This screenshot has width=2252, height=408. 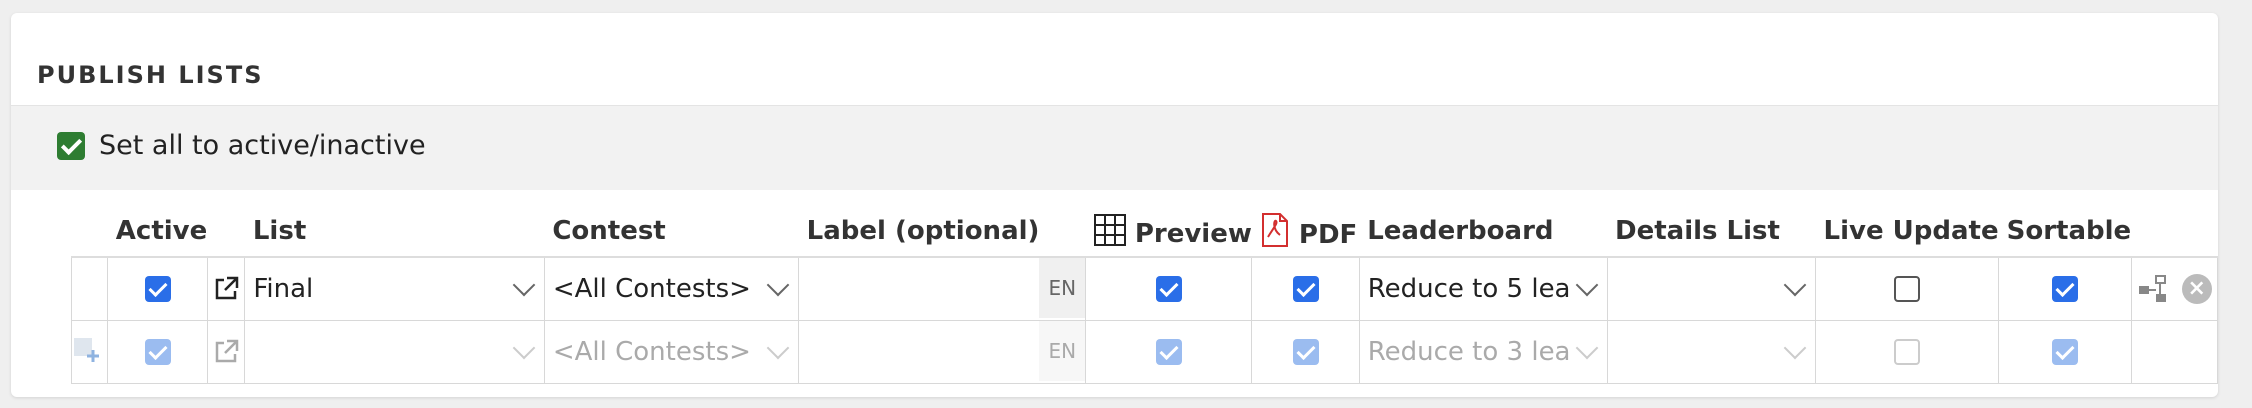 I want to click on panel-title: PUBLISH LISTS, so click(x=150, y=75).